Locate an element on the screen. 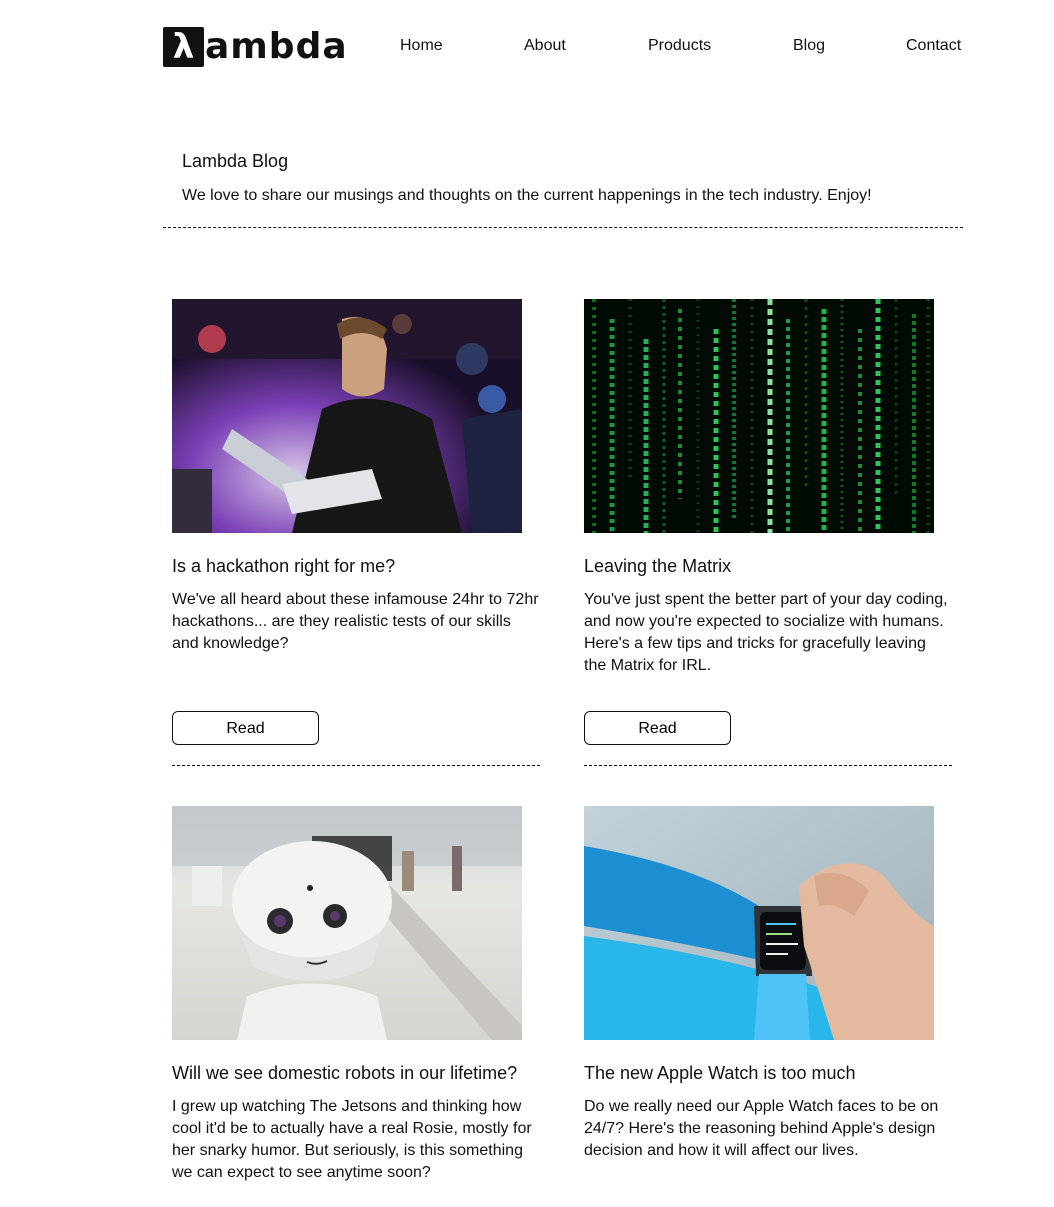 The width and height of the screenshot is (1054, 1207). nav-products-link: Products is located at coordinates (679, 46).